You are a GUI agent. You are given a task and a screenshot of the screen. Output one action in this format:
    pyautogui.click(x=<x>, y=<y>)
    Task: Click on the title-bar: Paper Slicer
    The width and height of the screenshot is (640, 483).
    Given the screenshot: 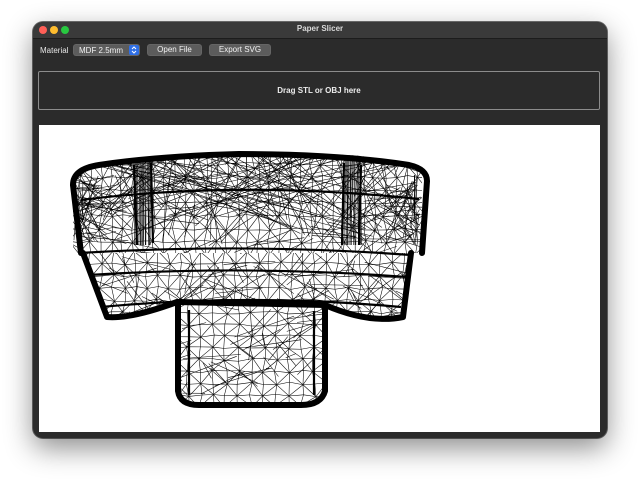 What is the action you would take?
    pyautogui.click(x=320, y=30)
    